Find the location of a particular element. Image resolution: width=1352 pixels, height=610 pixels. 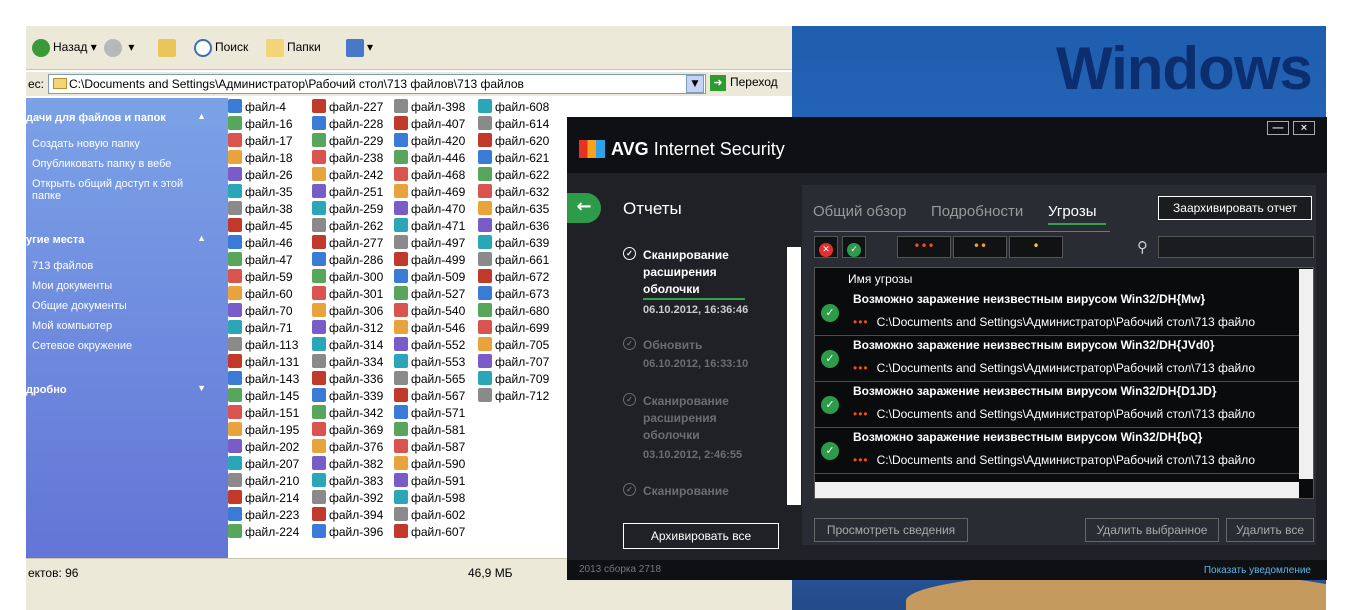

file-item: файл-620 is located at coordinates (513, 141).